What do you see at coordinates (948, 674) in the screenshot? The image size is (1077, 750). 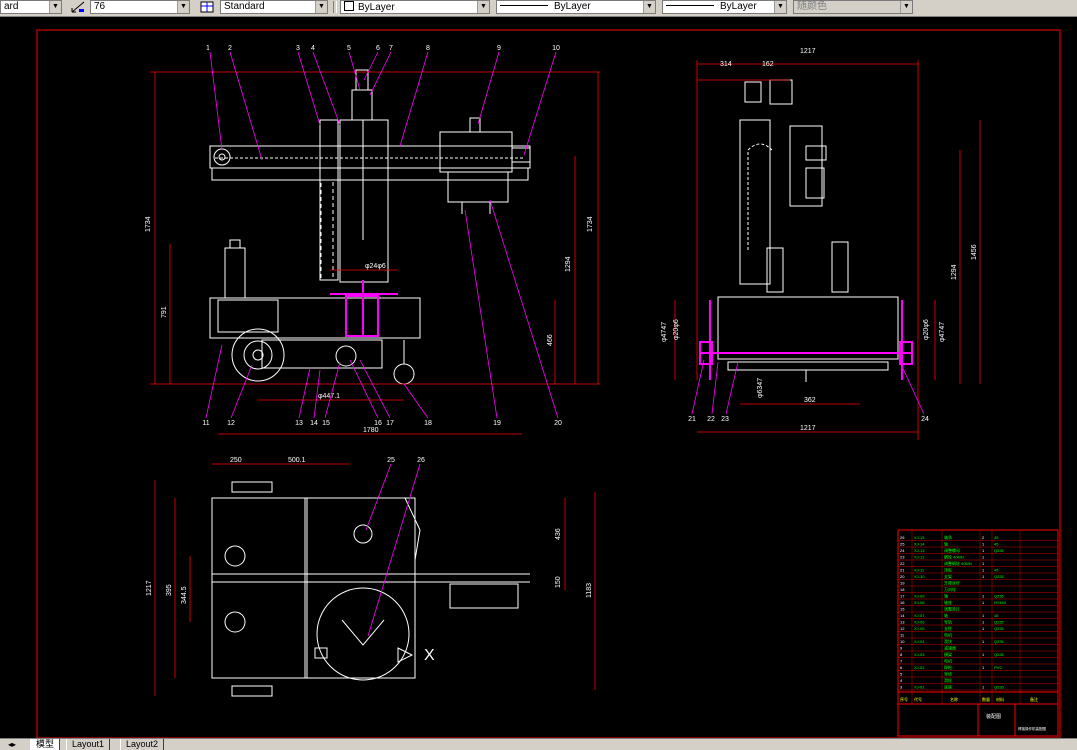 I see `title-block-cell-name: 导线` at bounding box center [948, 674].